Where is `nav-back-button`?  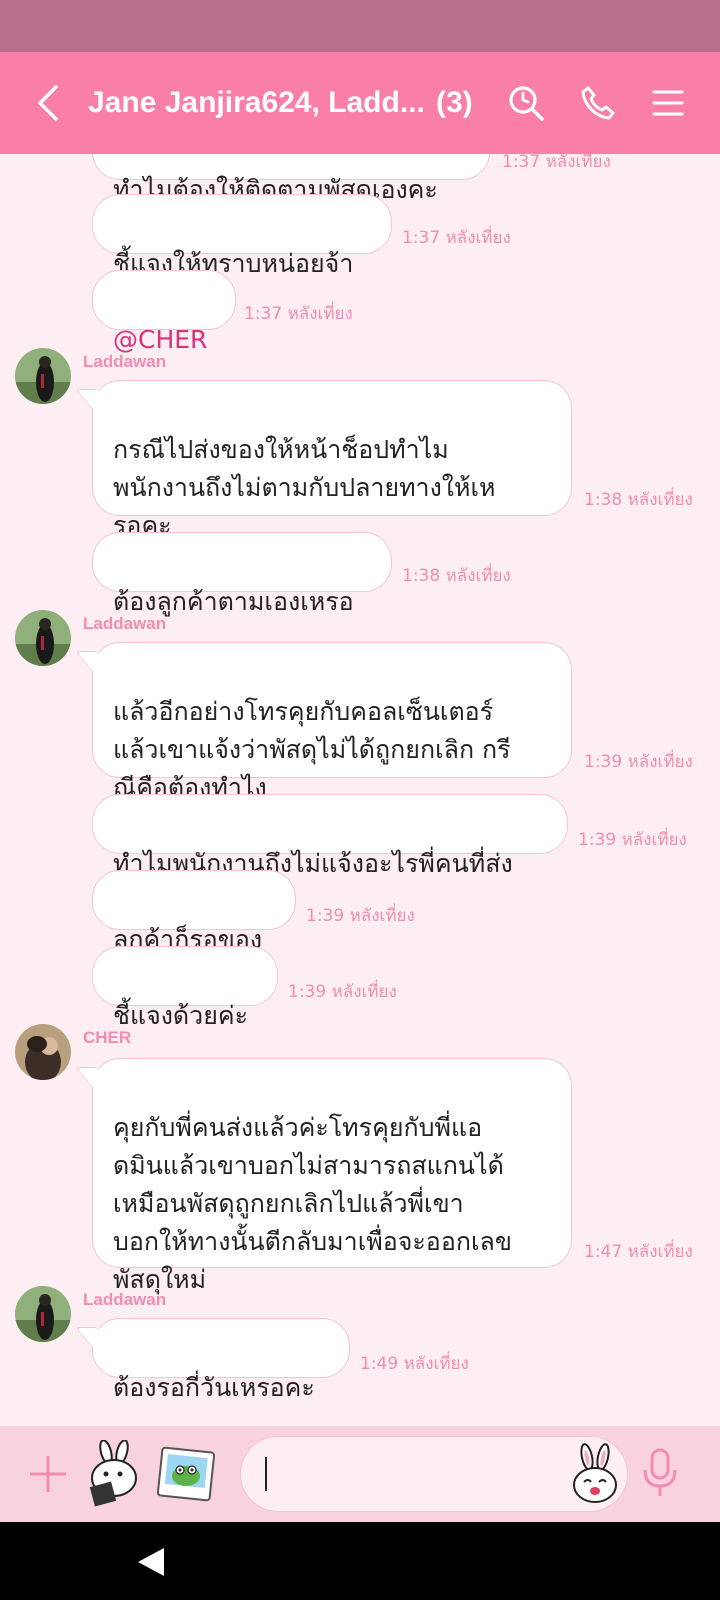
nav-back-button is located at coordinates (151, 1562).